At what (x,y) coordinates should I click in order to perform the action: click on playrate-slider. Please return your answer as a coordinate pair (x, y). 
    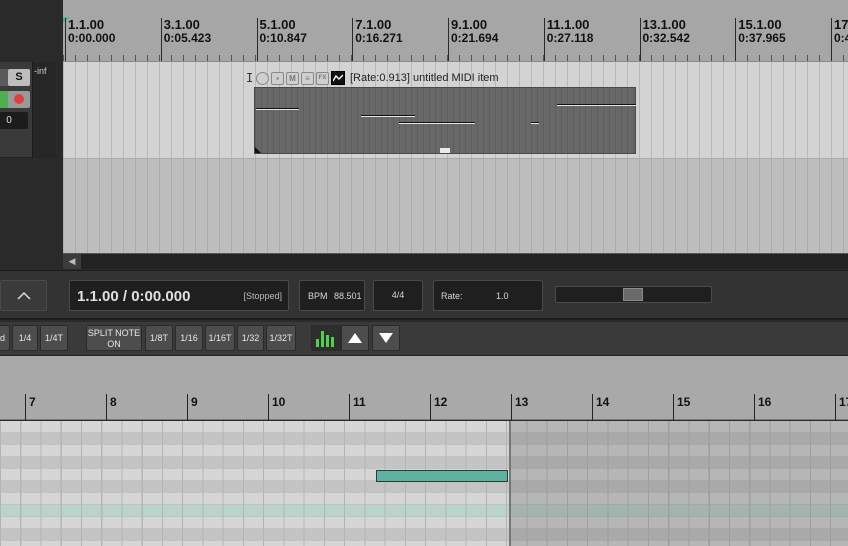
    Looking at the image, I should click on (633, 294).